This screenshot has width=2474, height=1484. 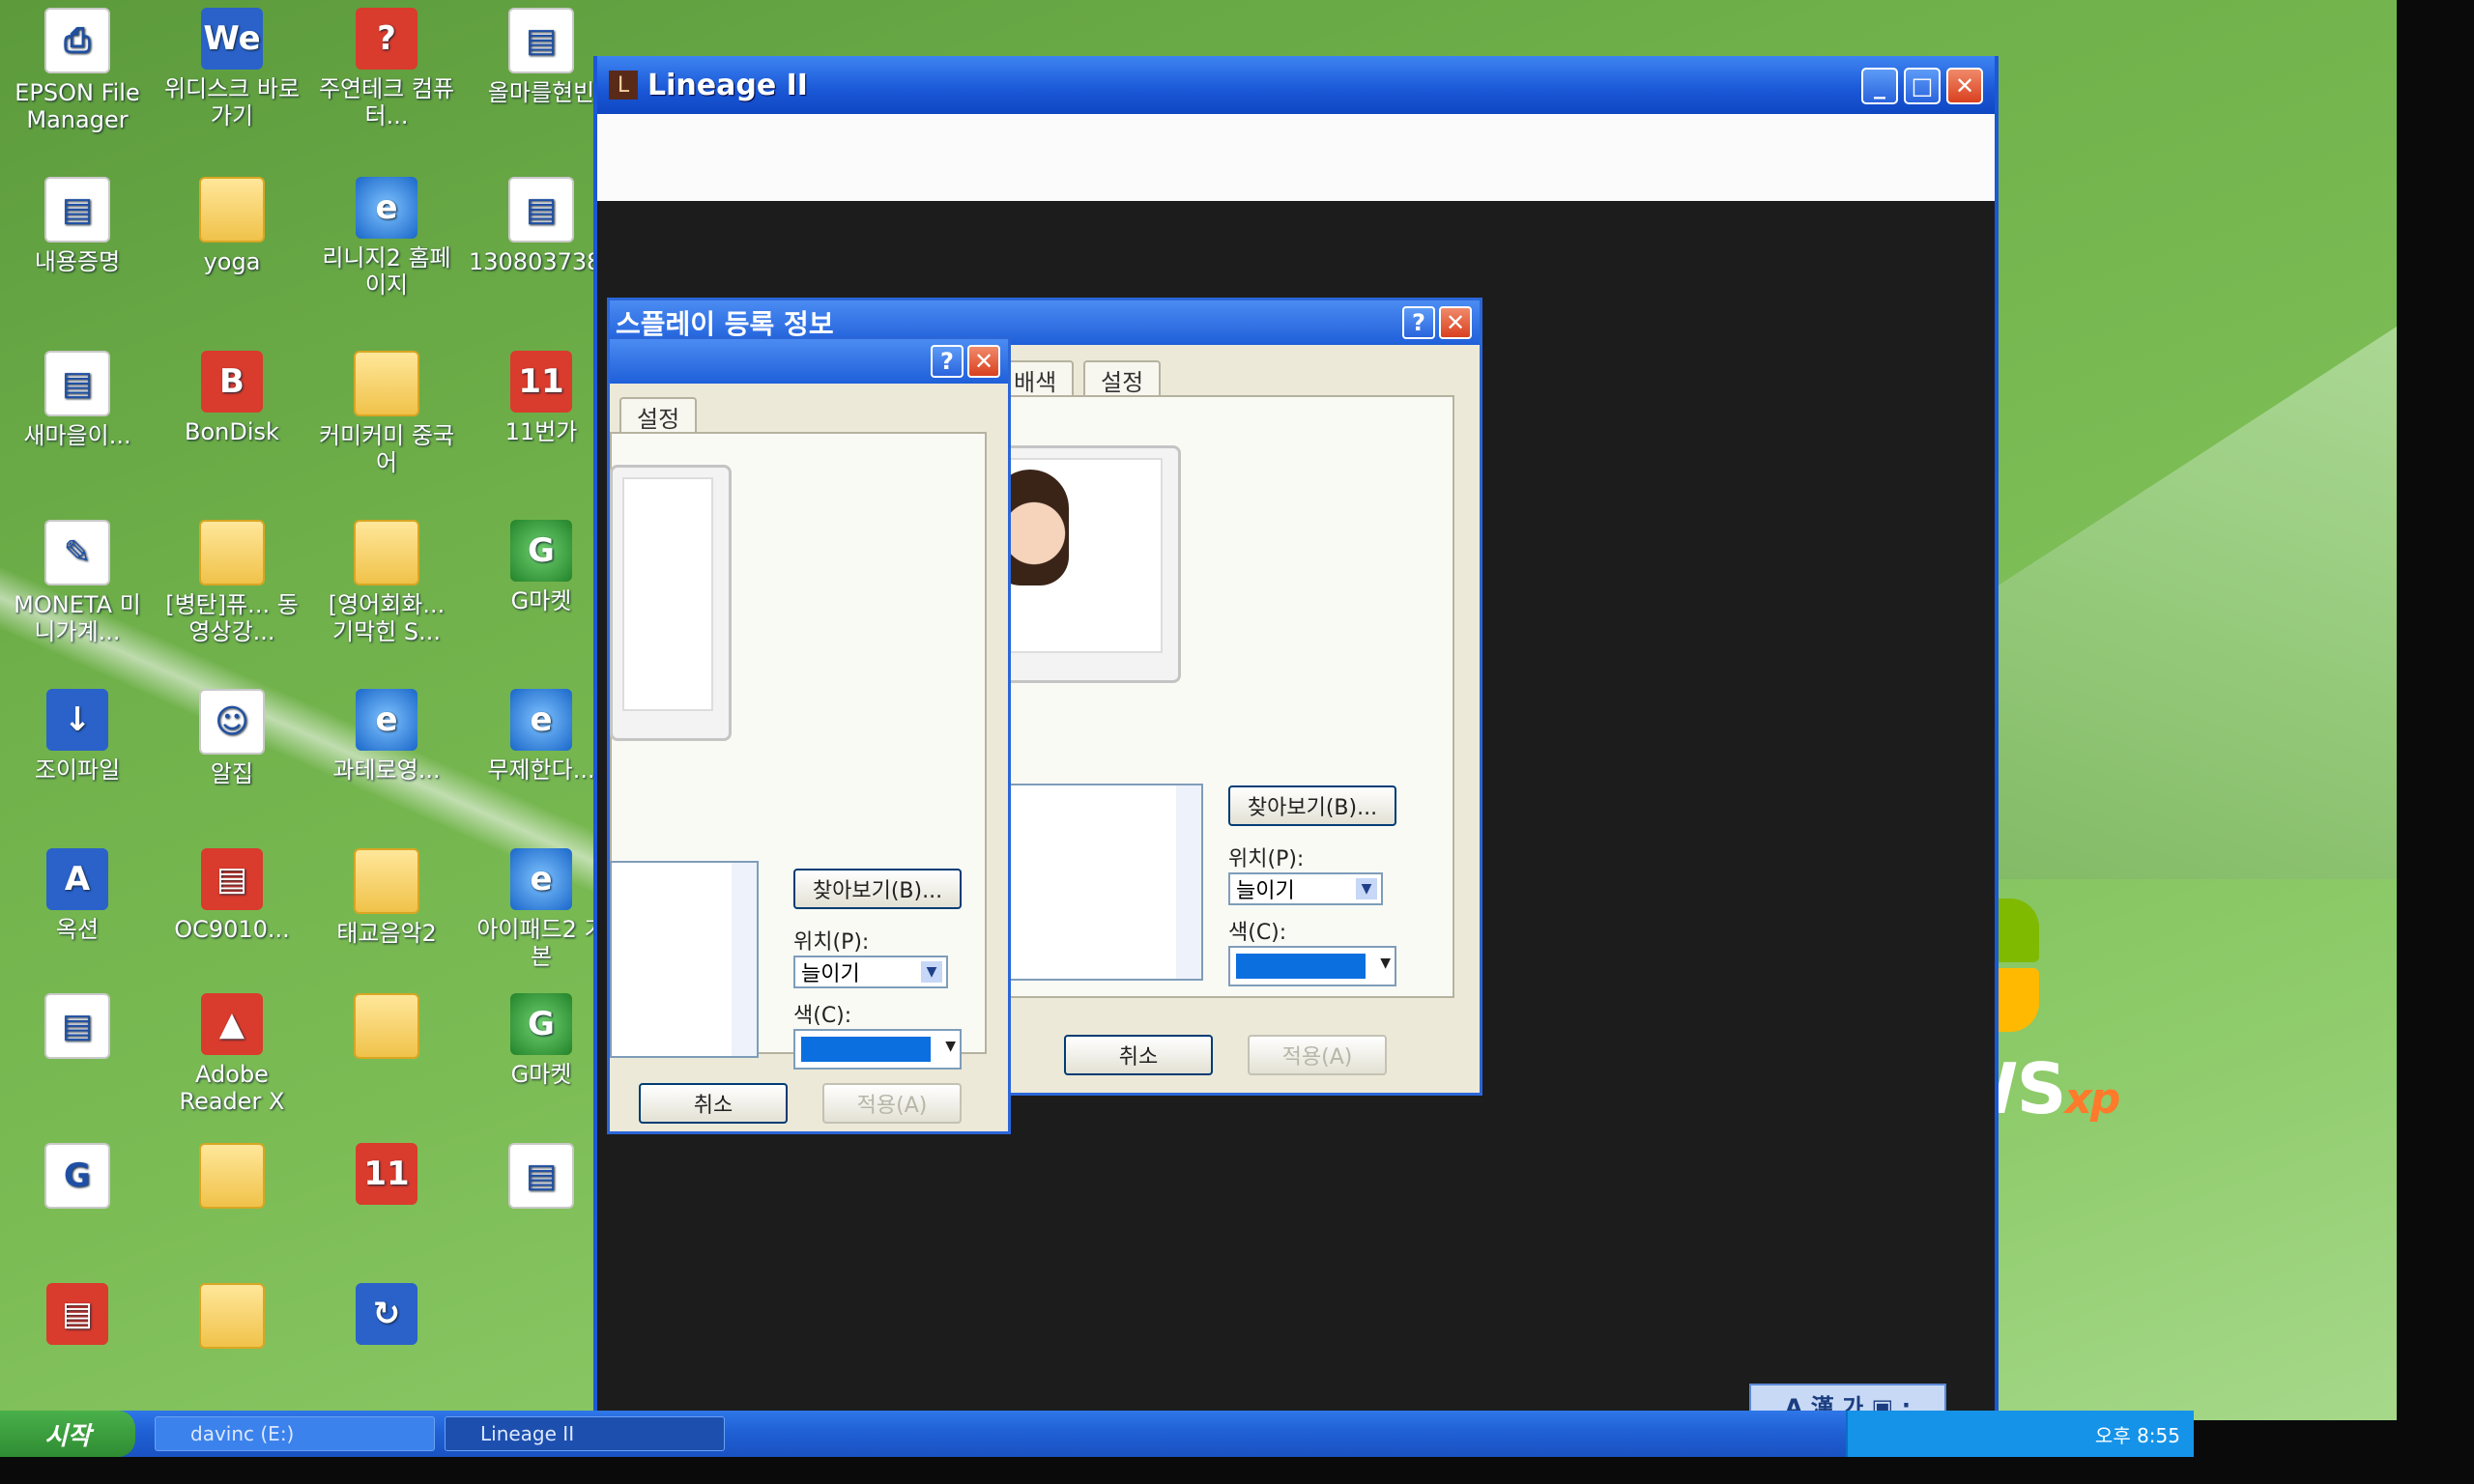 I want to click on desktop-icon-label: 위디스크 바로가기, so click(x=232, y=102).